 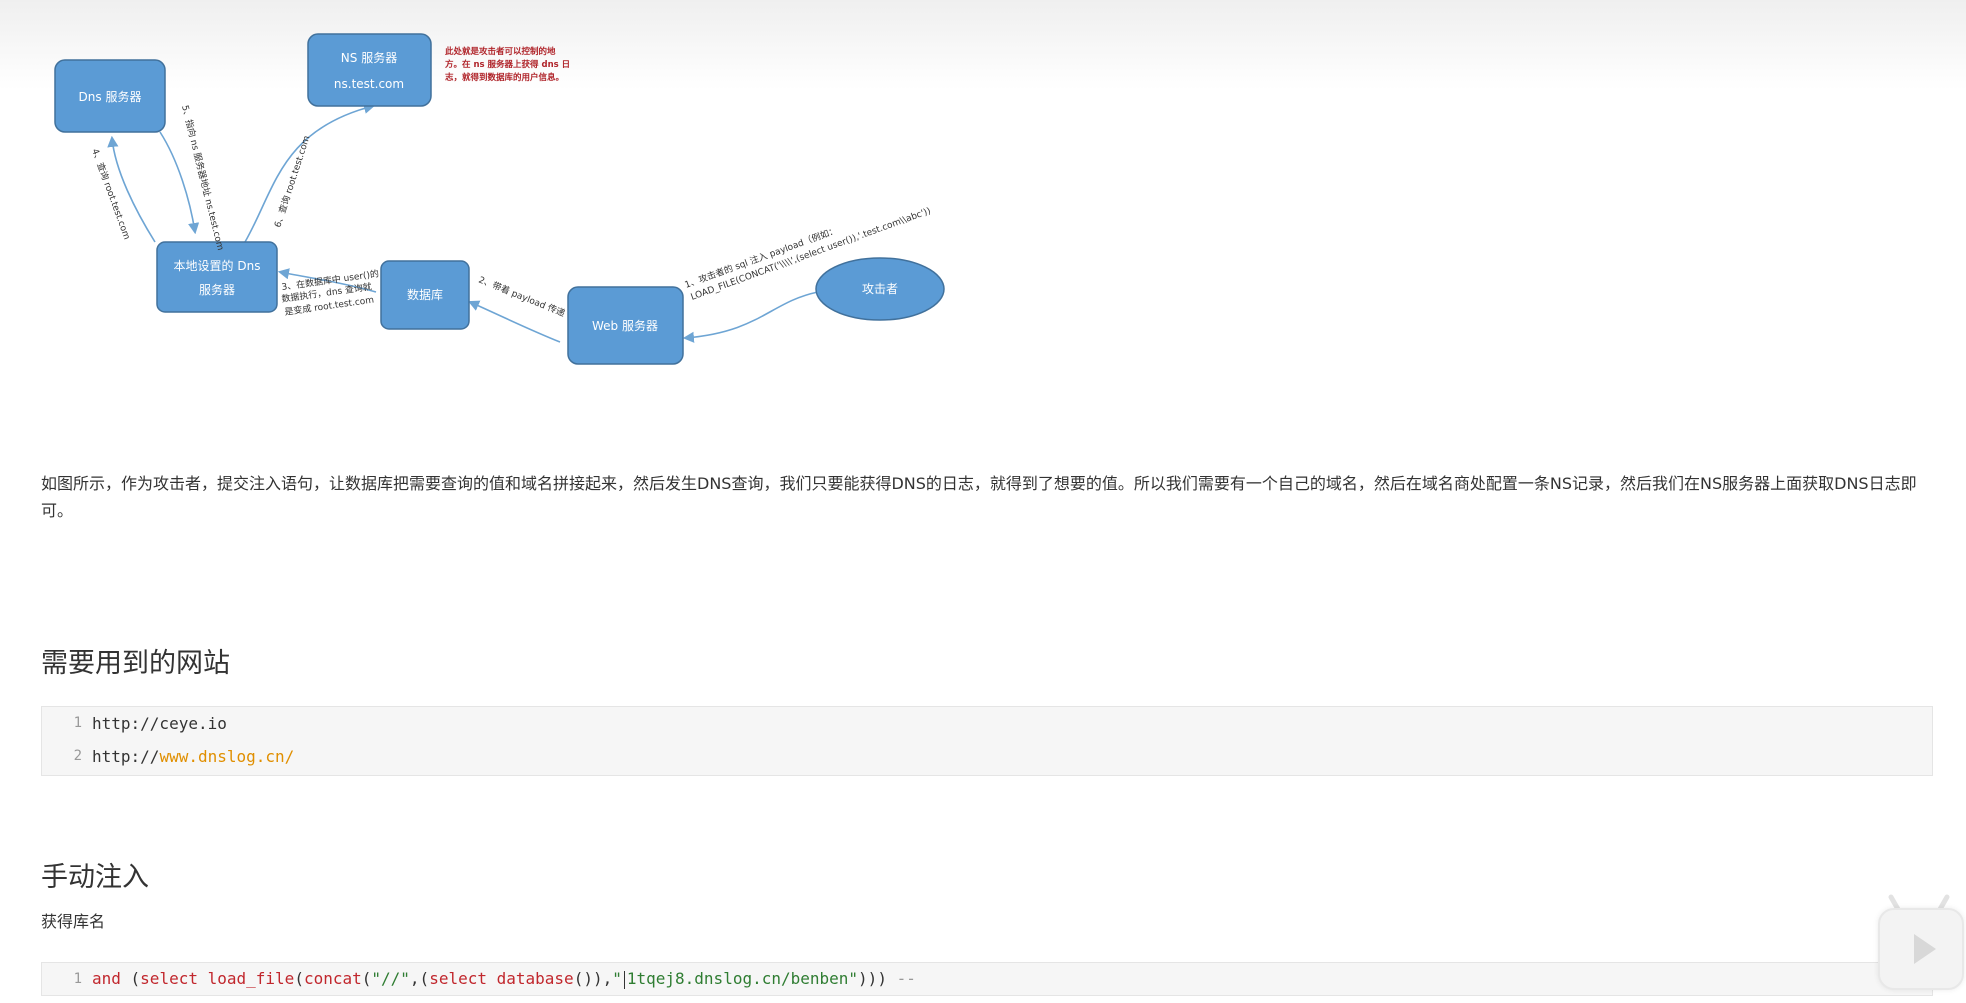 I want to click on heading-manual-injection: 手动注入, so click(x=95, y=877).